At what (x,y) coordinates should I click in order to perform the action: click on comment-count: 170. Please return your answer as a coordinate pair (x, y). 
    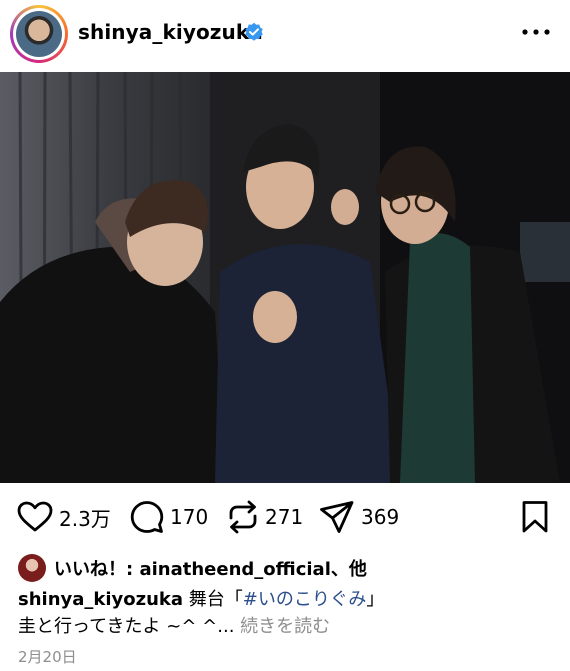
    Looking at the image, I should click on (189, 517).